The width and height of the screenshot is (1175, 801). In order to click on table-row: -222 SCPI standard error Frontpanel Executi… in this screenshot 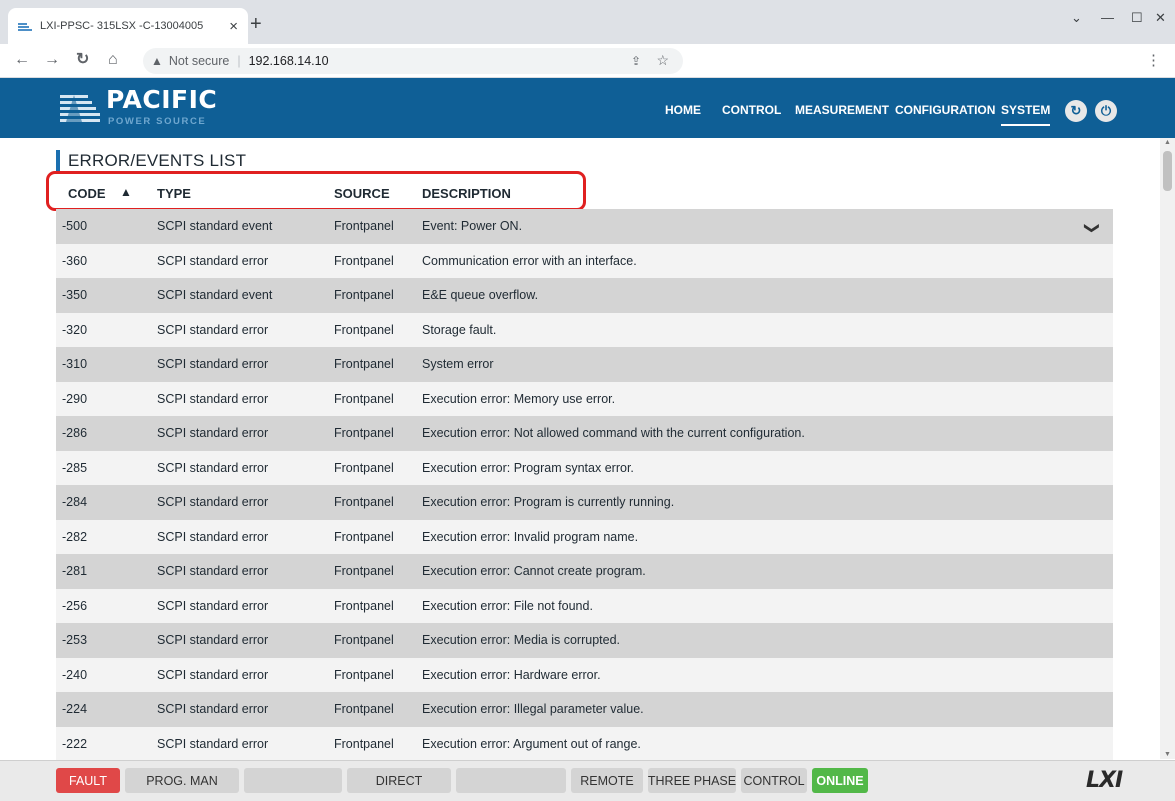, I will do `click(584, 743)`.